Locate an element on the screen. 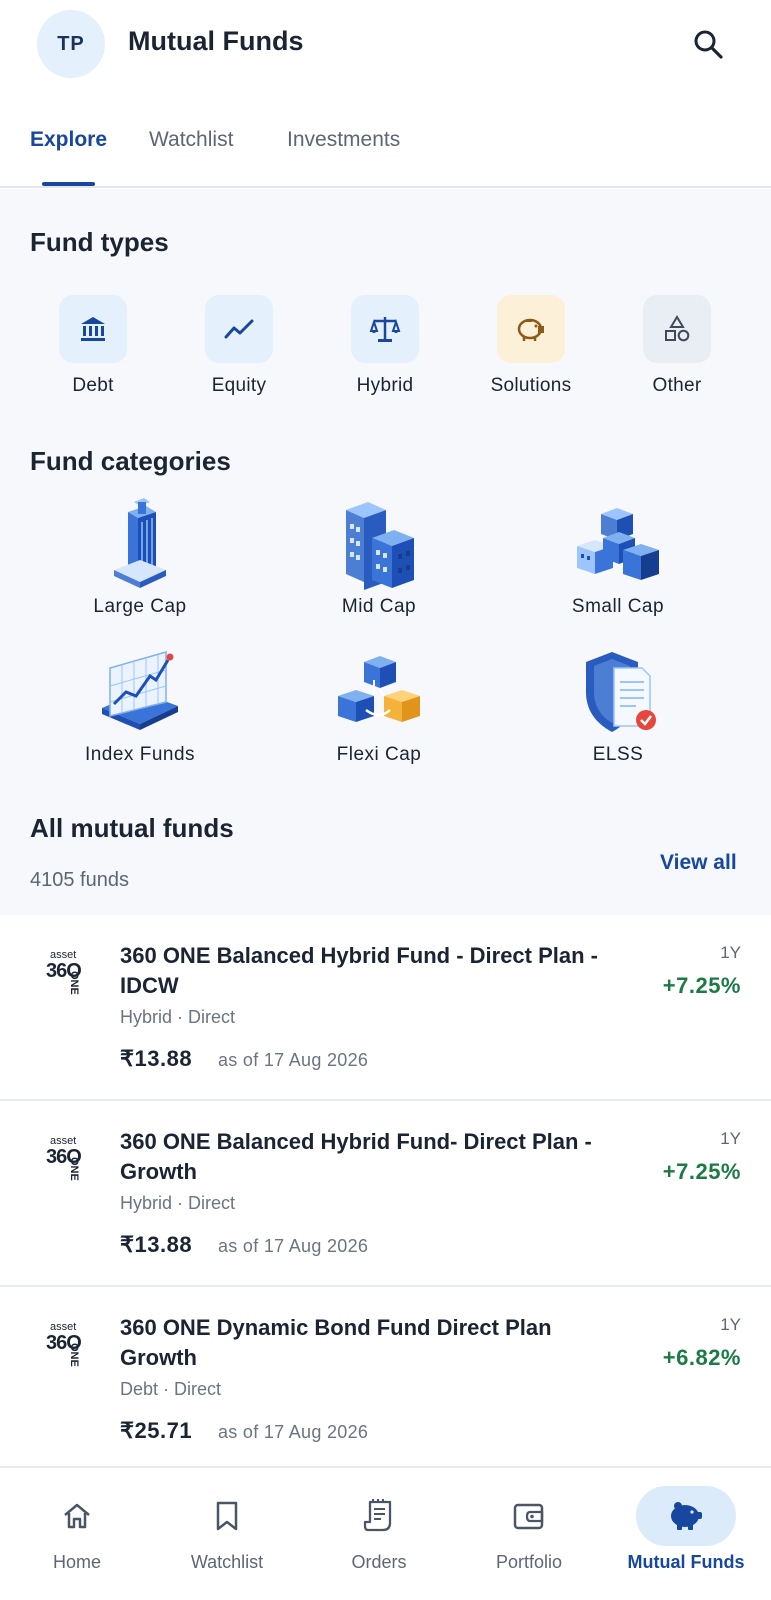 The height and width of the screenshot is (1600, 771). fund-count: 4105 funds is located at coordinates (79, 880).